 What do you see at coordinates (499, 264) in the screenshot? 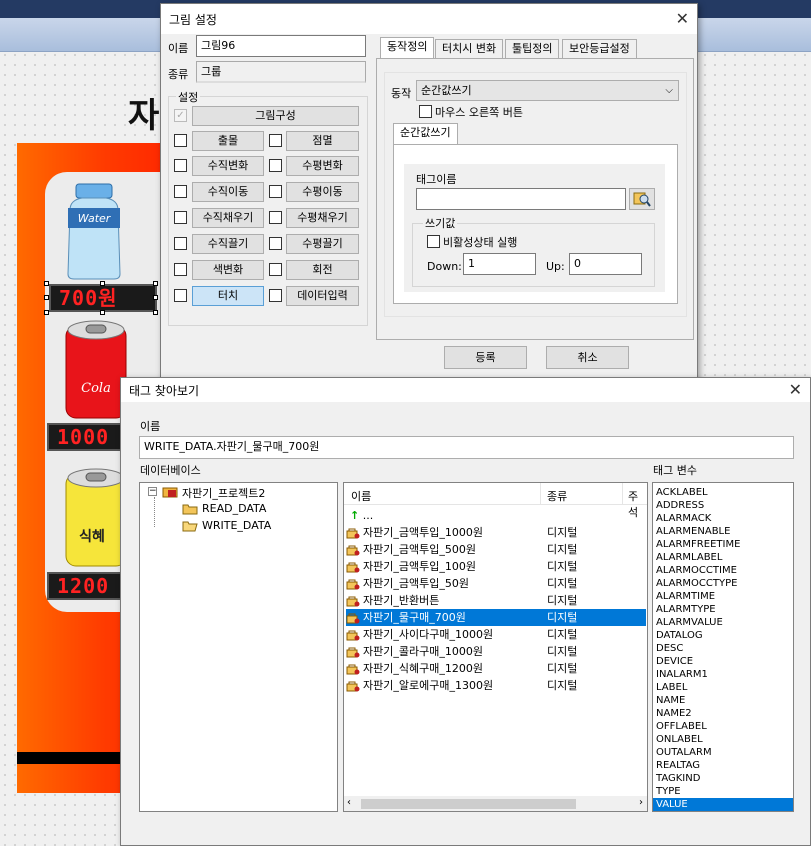
I see `down-value-field: 1` at bounding box center [499, 264].